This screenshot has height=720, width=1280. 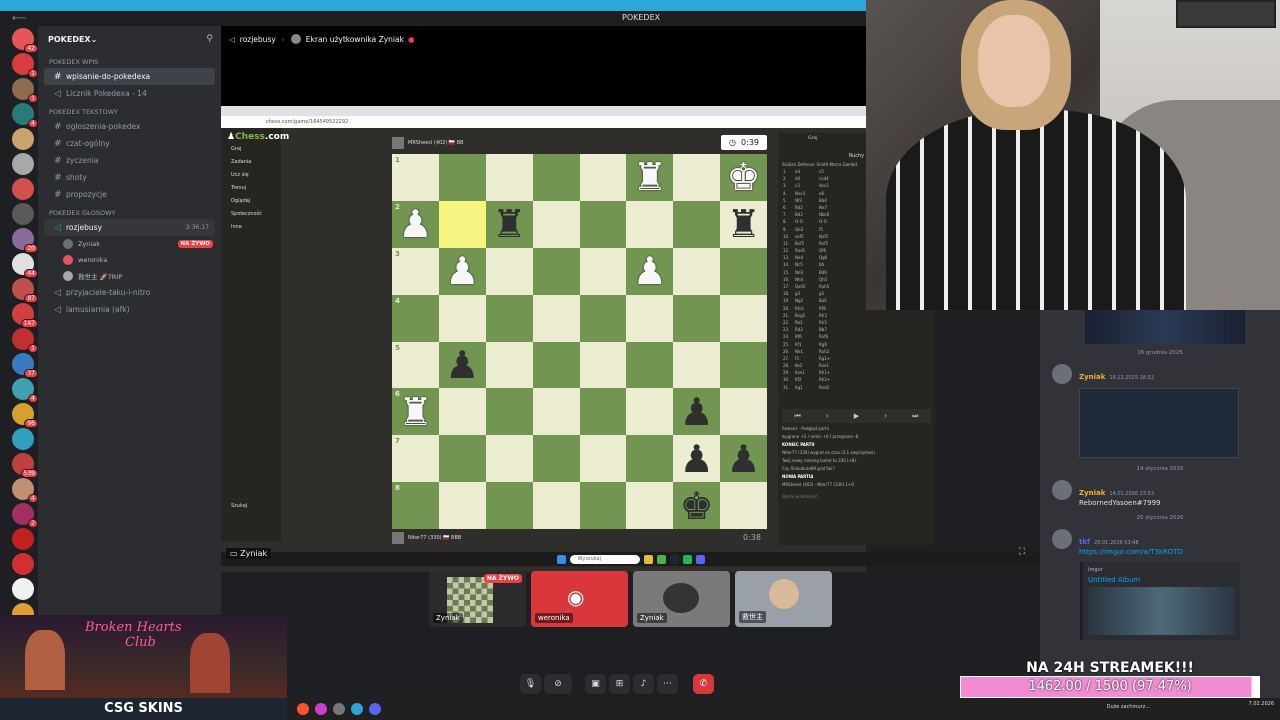 I want to click on white-move: Ng2, so click(x=807, y=301).